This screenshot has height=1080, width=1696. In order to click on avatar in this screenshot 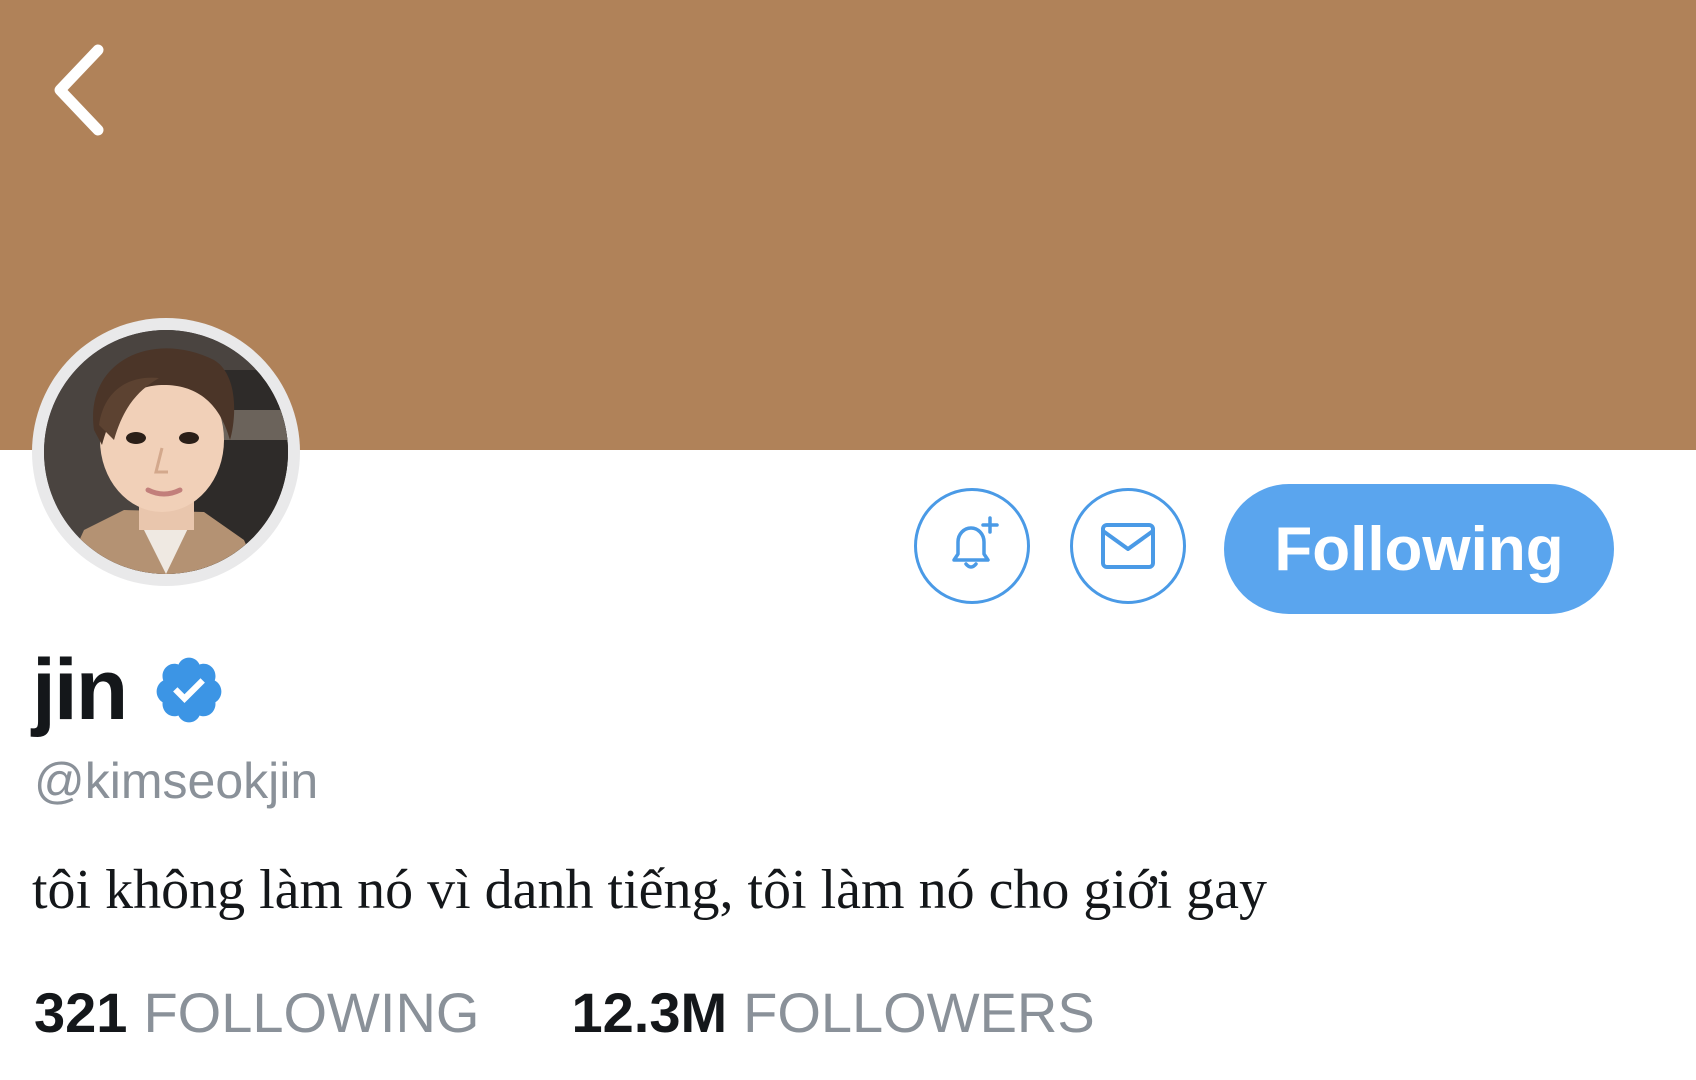, I will do `click(166, 452)`.